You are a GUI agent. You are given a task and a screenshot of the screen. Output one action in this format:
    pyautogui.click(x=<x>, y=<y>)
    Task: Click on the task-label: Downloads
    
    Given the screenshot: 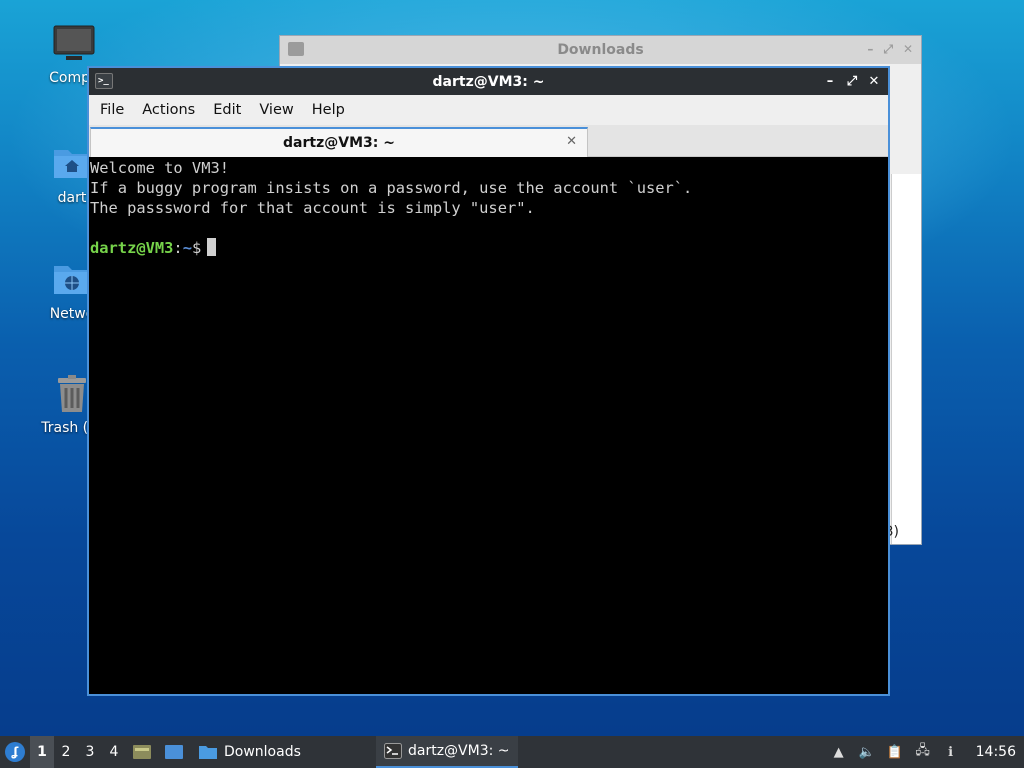 What is the action you would take?
    pyautogui.click(x=262, y=752)
    